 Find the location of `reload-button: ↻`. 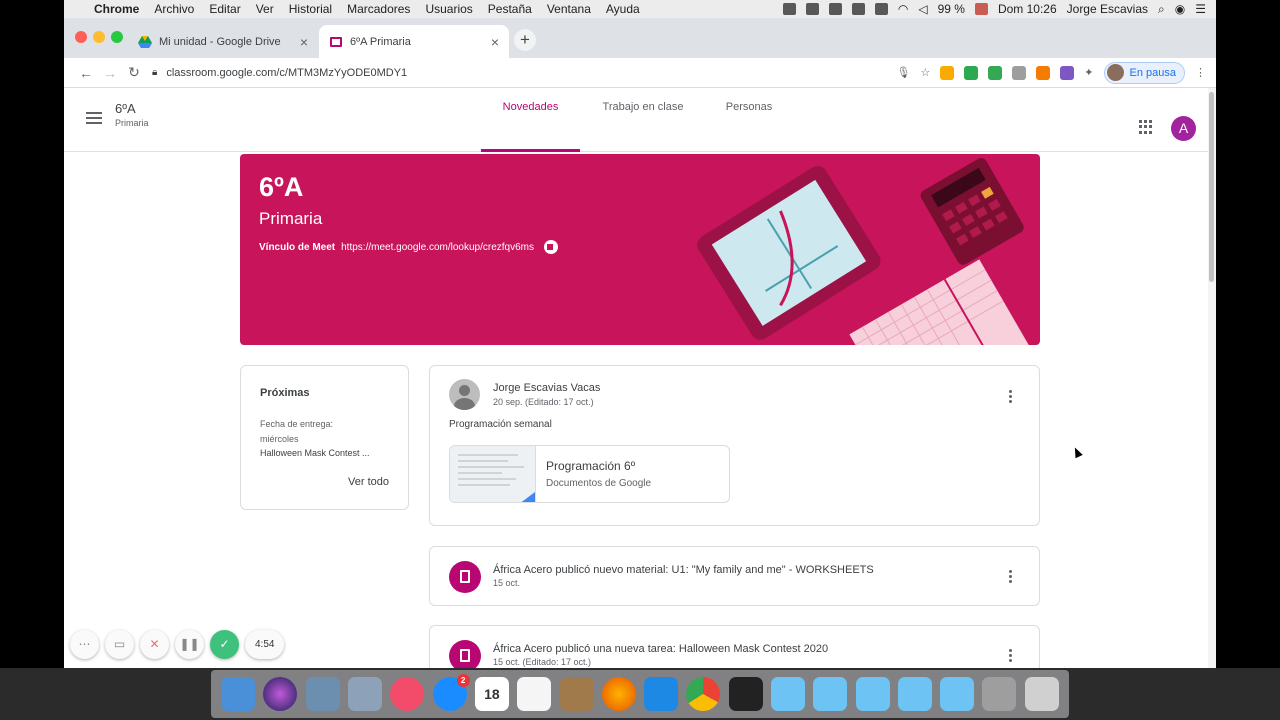

reload-button: ↻ is located at coordinates (134, 72).